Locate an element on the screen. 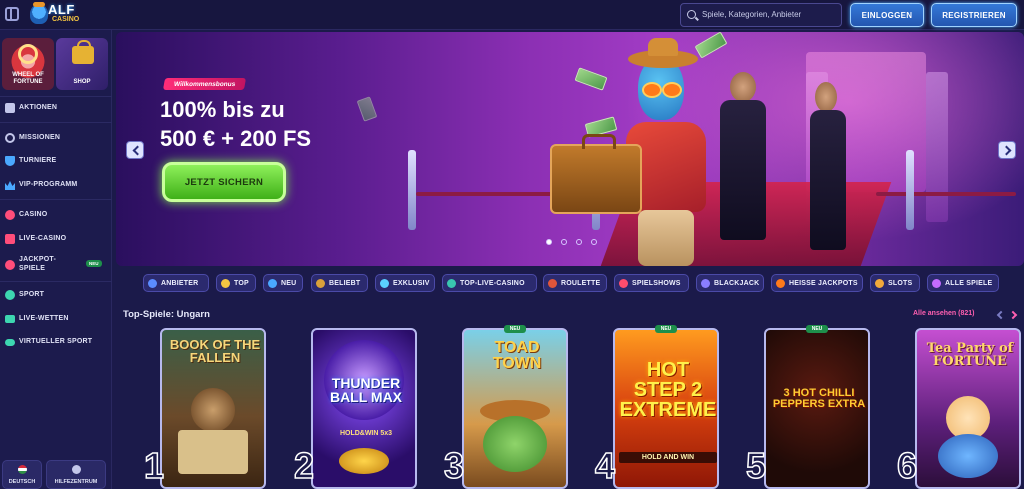 Image resolution: width=1024 pixels, height=489 pixels. category-top: TOP is located at coordinates (236, 283).